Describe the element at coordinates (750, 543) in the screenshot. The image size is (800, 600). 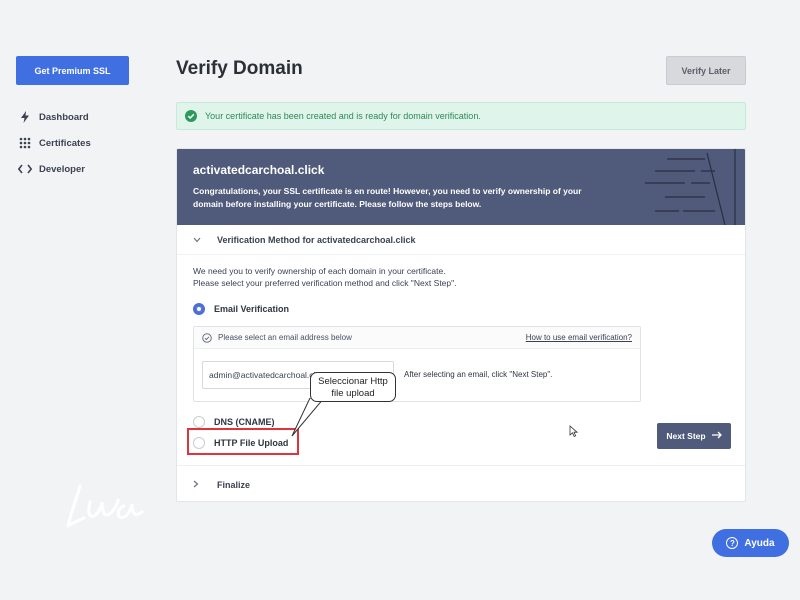
I see `help-button: ? Ayuda` at that location.